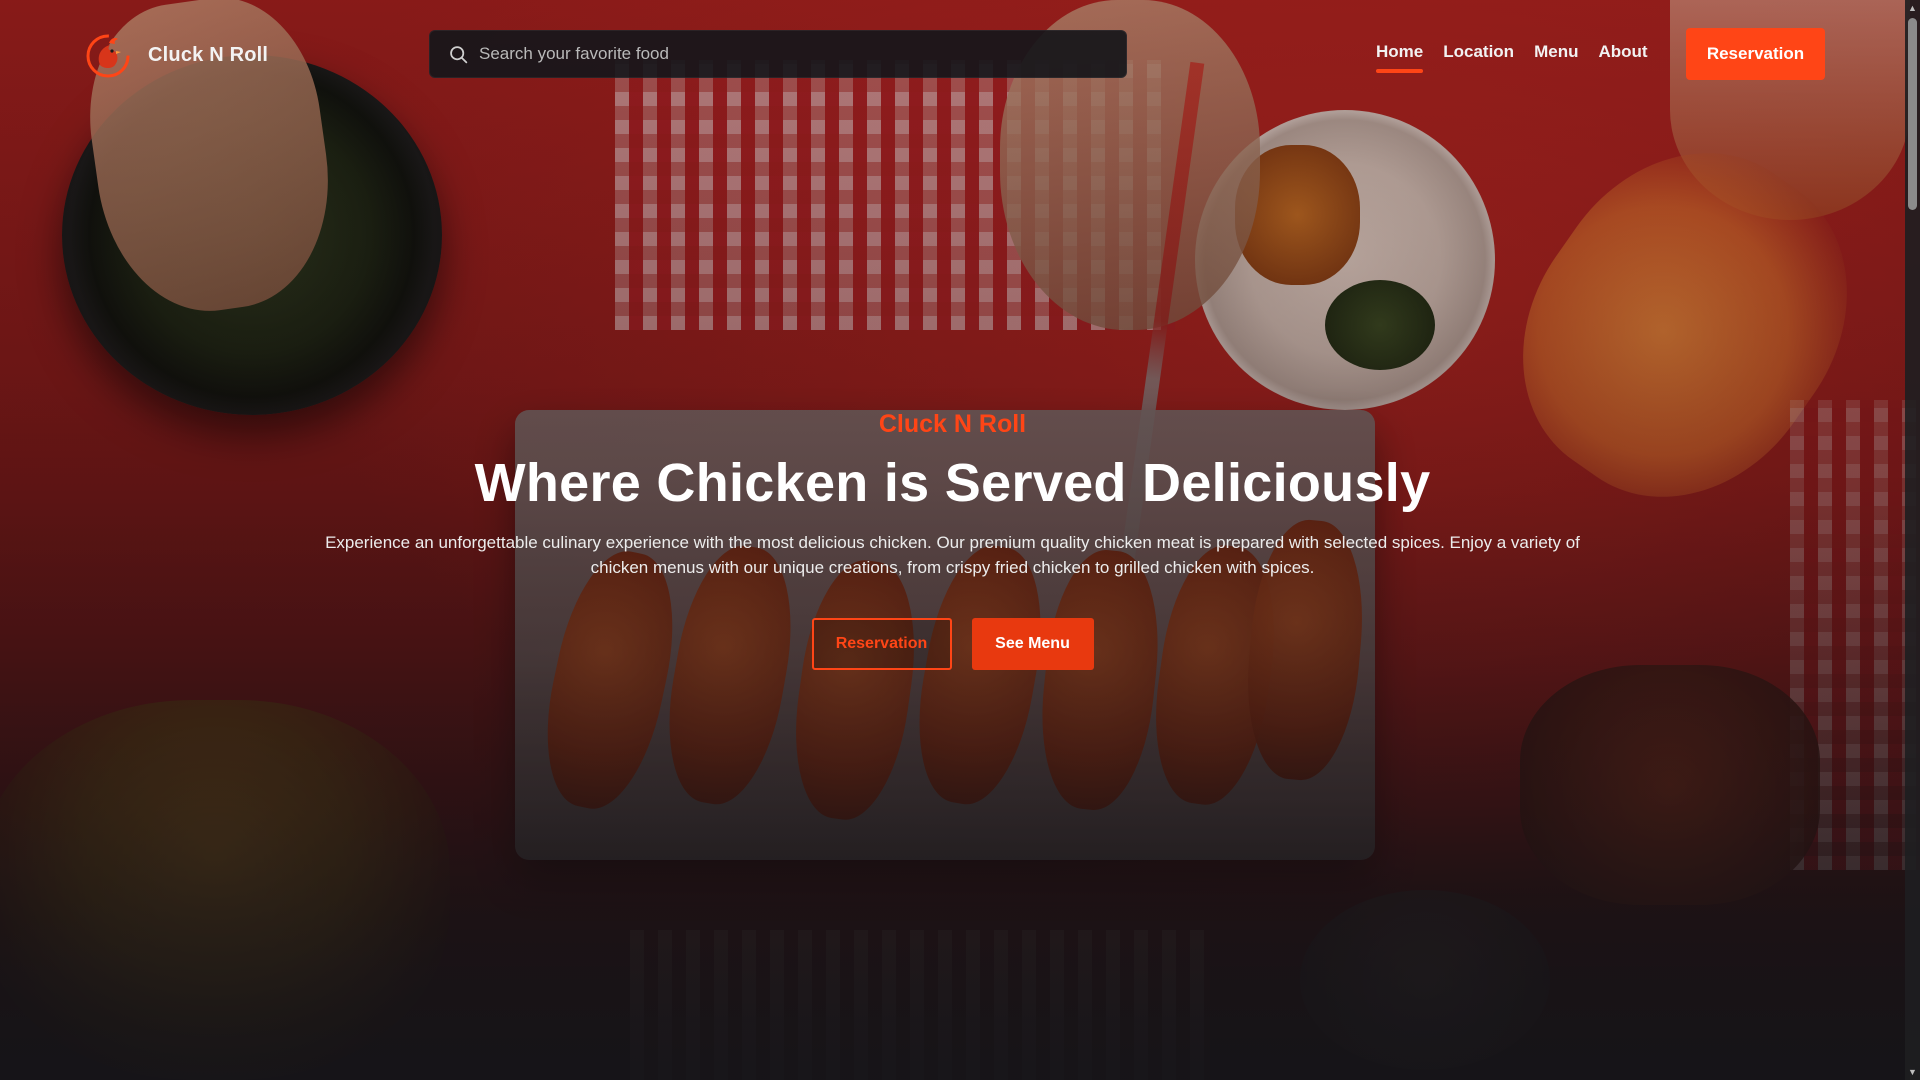 This screenshot has width=1920, height=1080. I want to click on hero-actions: Reservation See Menu, so click(952, 644).